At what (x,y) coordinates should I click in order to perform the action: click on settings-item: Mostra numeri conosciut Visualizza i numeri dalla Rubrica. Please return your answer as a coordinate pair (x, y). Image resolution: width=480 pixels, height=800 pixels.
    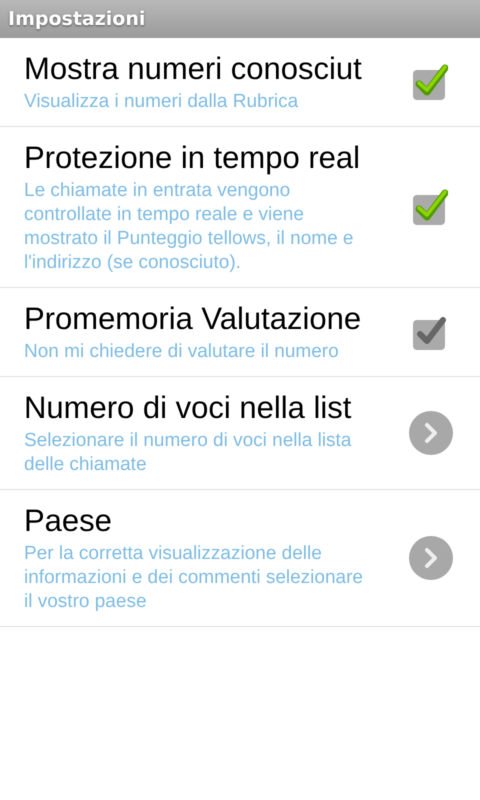
    Looking at the image, I should click on (240, 82).